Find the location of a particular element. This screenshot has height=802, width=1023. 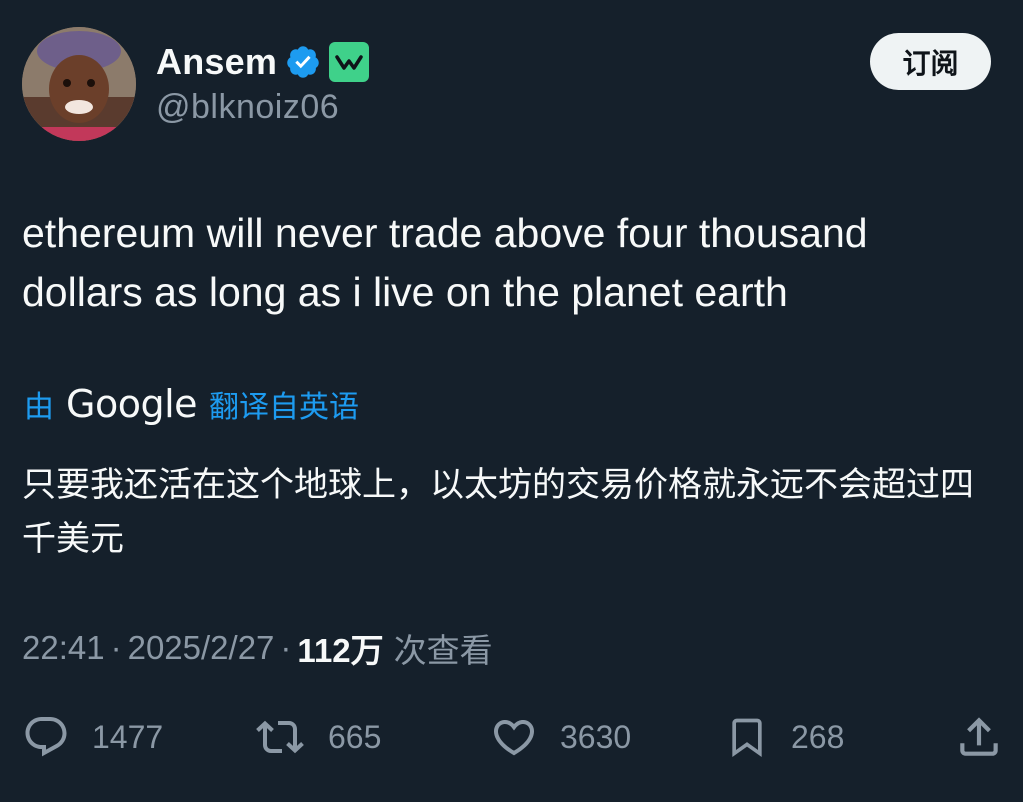

author-handle: @blknoiz06 is located at coordinates (247, 107).